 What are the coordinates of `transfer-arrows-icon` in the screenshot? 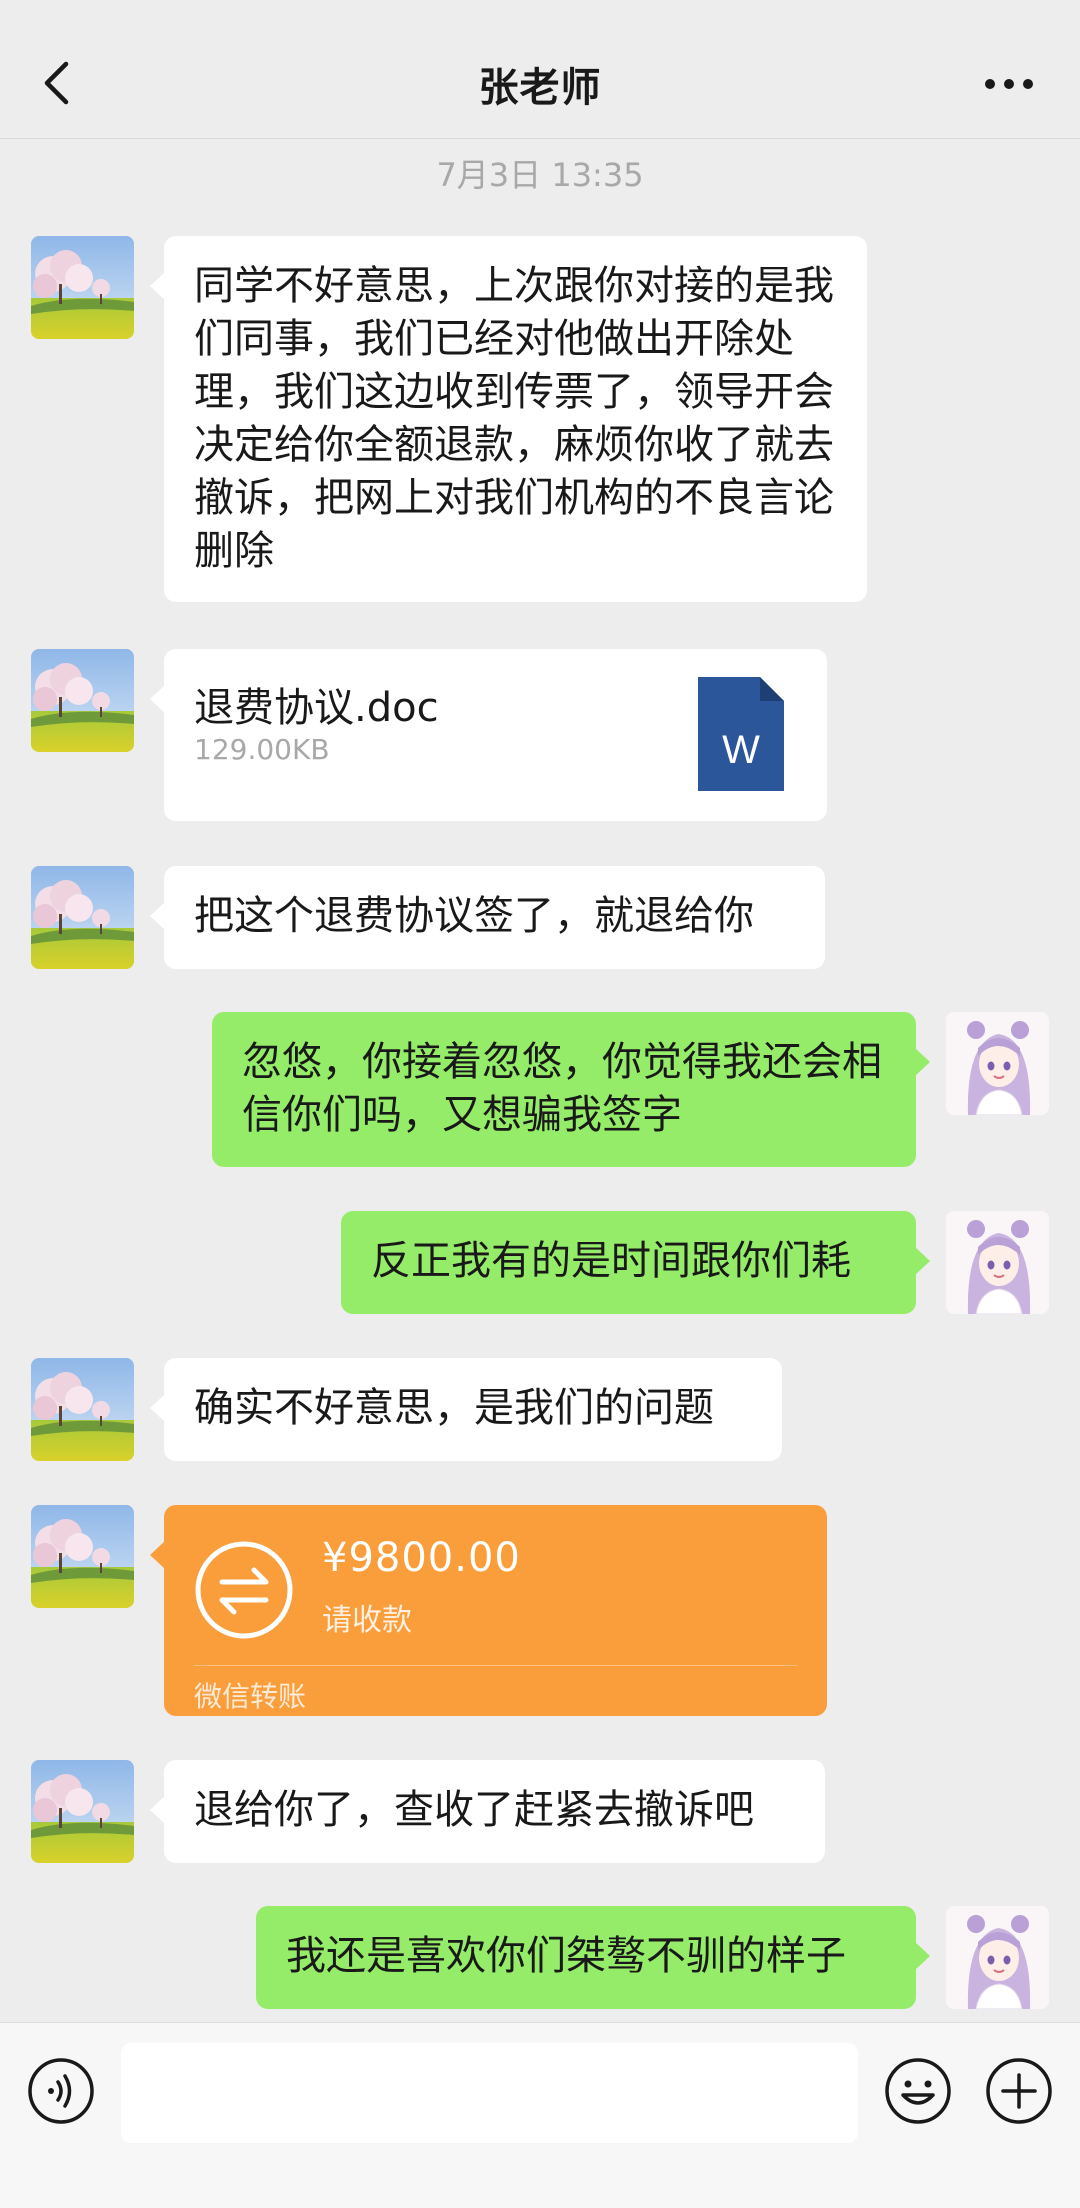 It's located at (244, 1590).